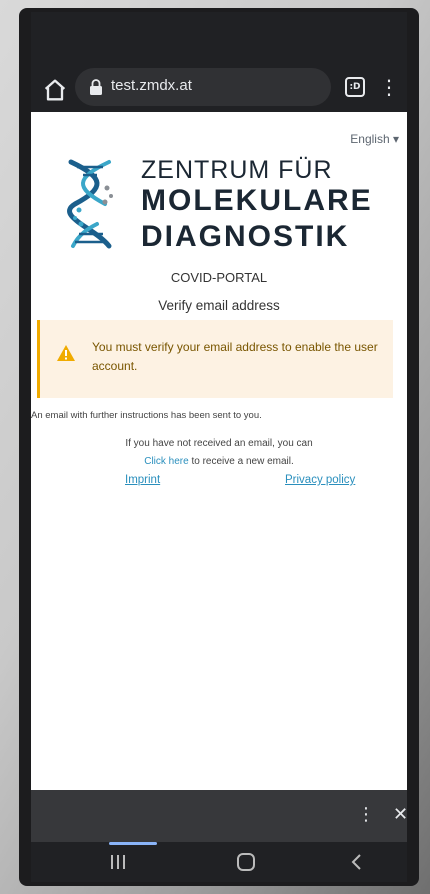 The height and width of the screenshot is (894, 430). Describe the element at coordinates (151, 85) in the screenshot. I see `url-text: test.zmdx.at` at that location.